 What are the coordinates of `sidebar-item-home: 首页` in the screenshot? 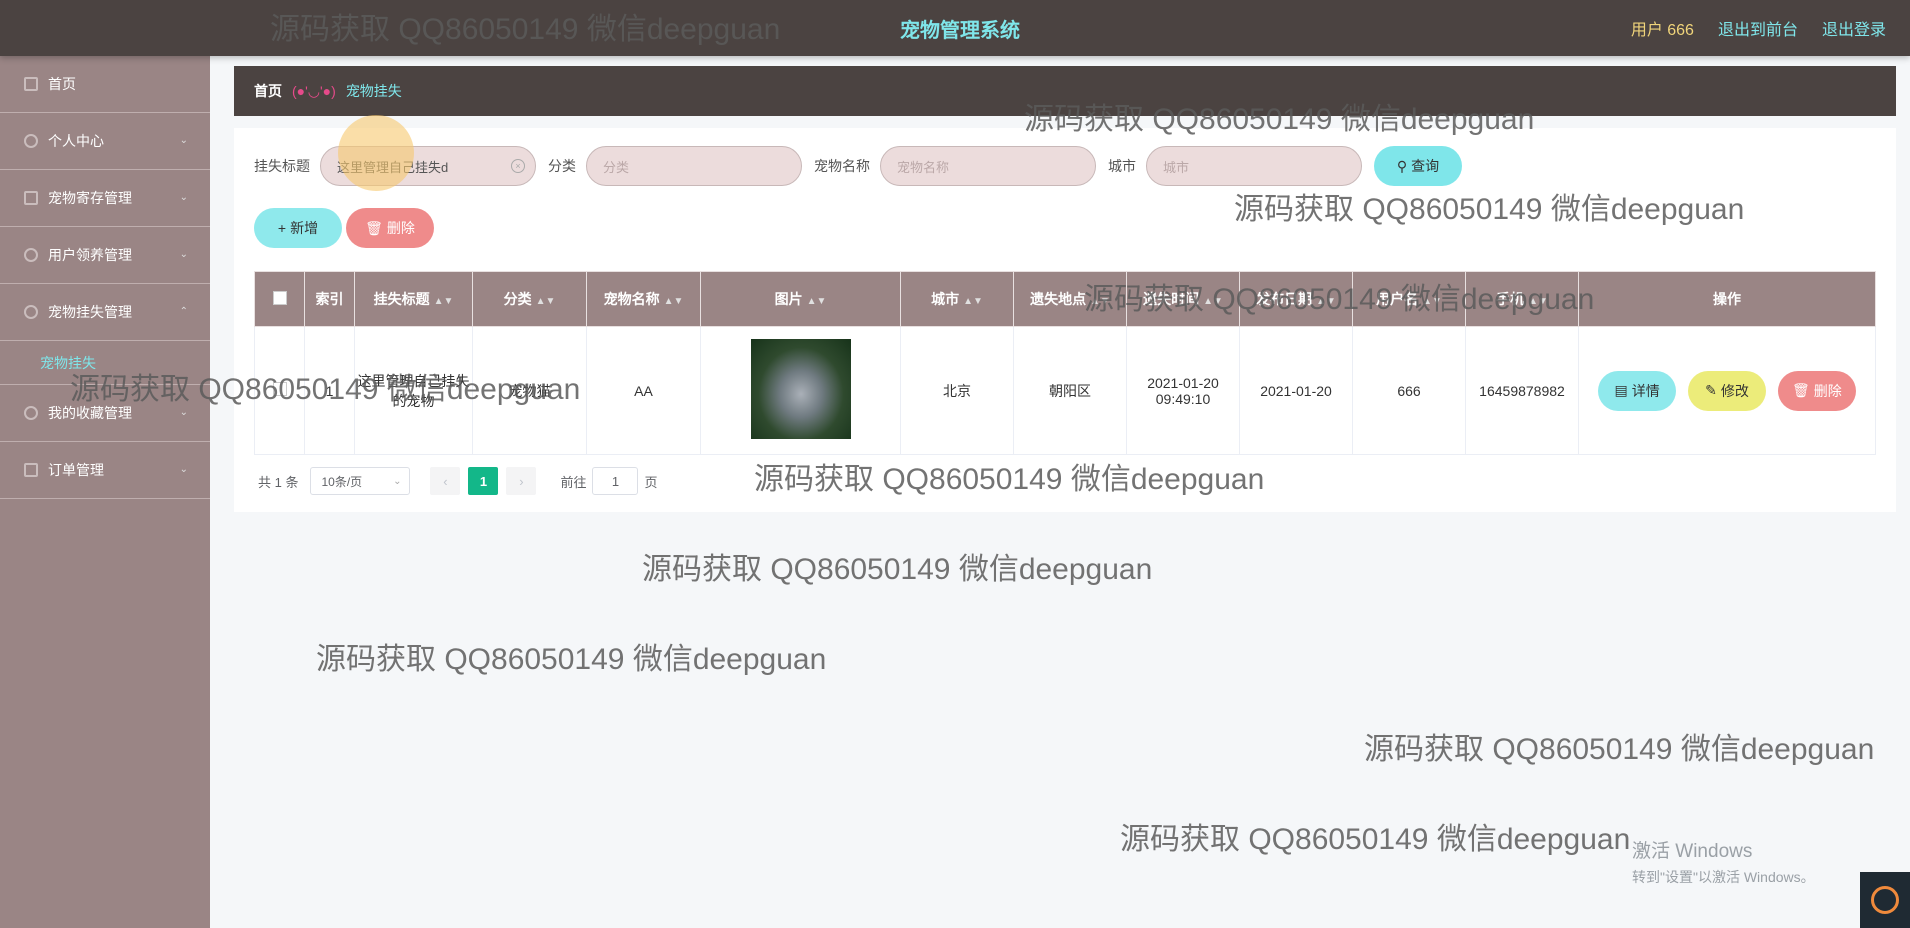 It's located at (105, 84).